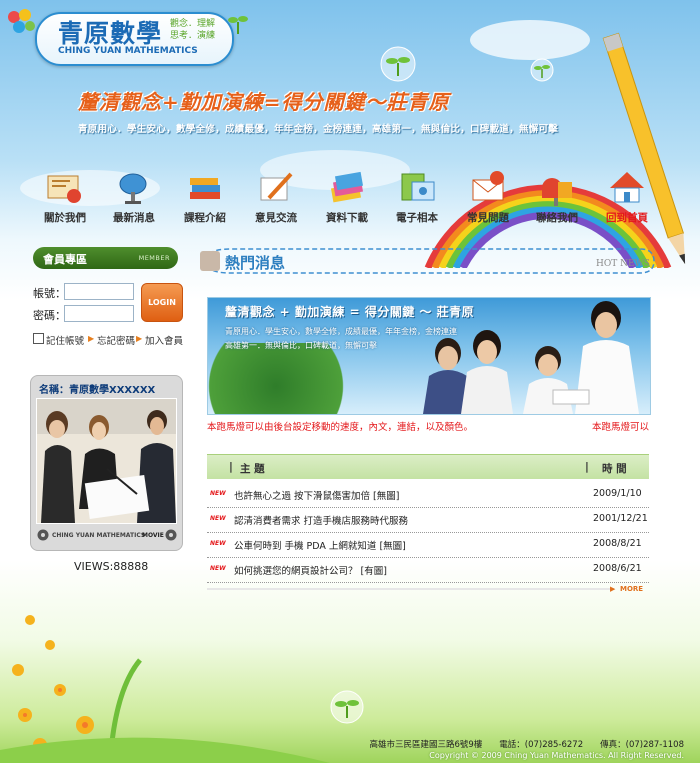 Image resolution: width=700 pixels, height=763 pixels. What do you see at coordinates (97, 390) in the screenshot?
I see `movie-title: 名稱：青原數學XXXXXX` at bounding box center [97, 390].